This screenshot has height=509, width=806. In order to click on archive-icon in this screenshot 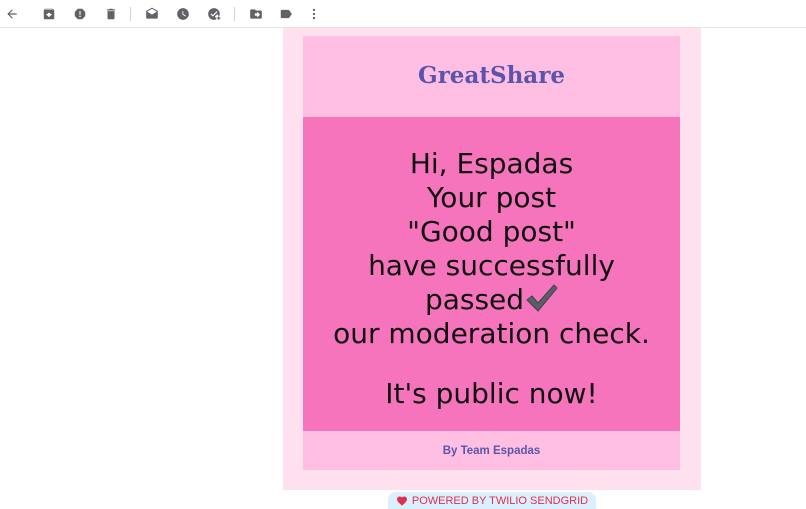, I will do `click(49, 14)`.